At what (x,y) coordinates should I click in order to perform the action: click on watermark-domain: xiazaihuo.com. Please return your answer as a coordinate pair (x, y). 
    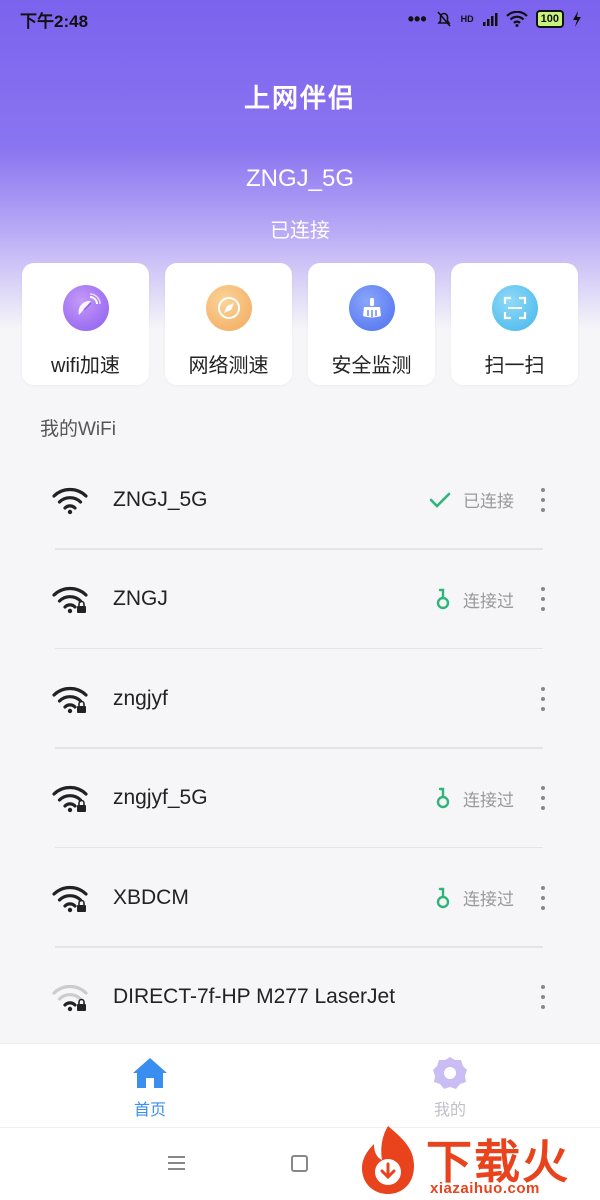
    Looking at the image, I should click on (485, 1188).